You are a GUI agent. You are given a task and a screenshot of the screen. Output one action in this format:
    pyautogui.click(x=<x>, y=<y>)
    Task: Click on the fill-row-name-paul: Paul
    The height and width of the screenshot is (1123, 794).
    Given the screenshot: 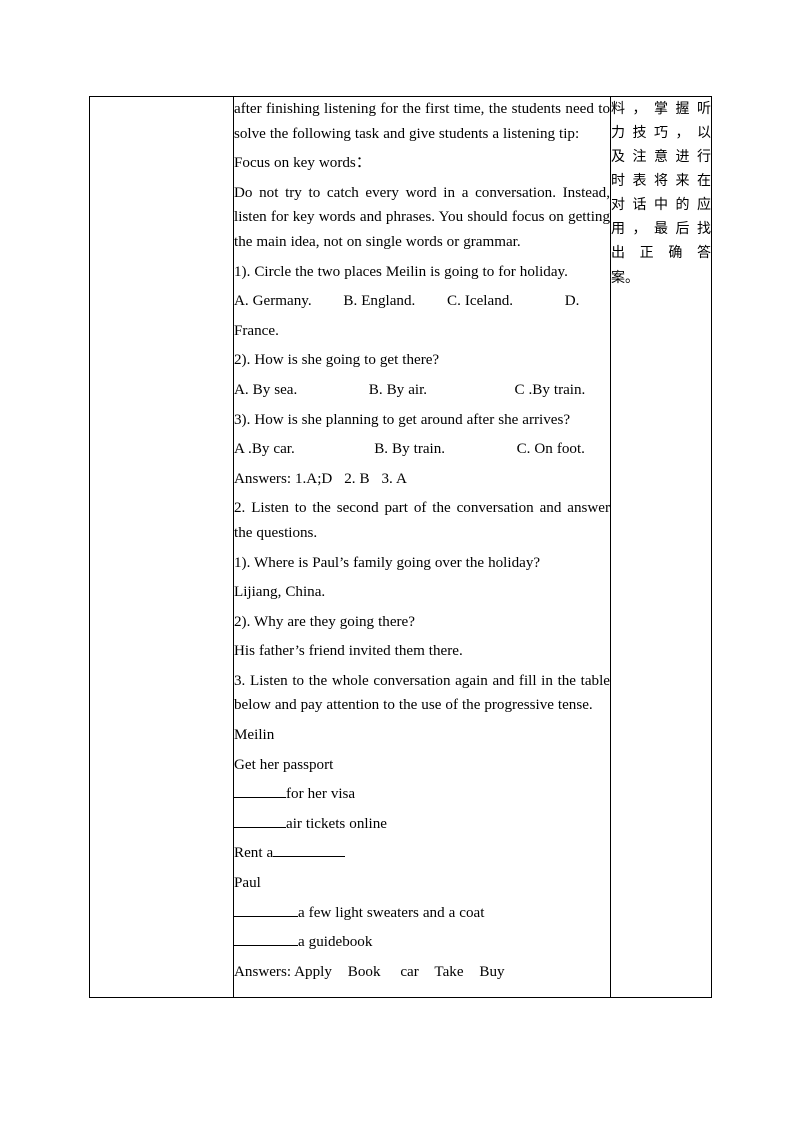 What is the action you would take?
    pyautogui.click(x=247, y=883)
    